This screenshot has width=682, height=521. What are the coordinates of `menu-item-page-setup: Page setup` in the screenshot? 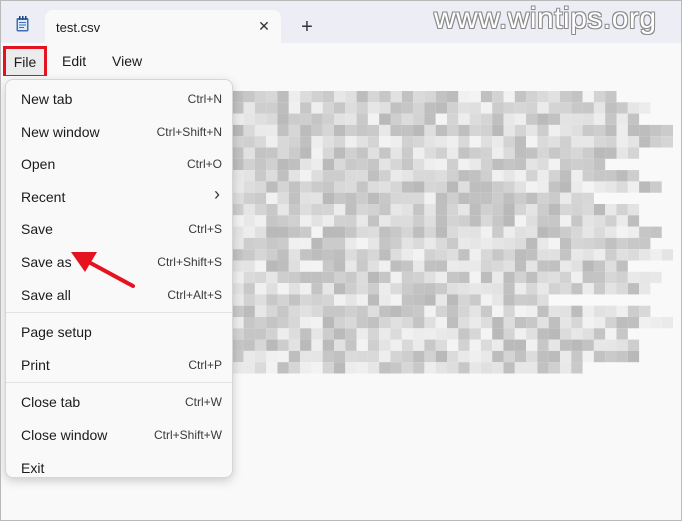 It's located at (119, 331).